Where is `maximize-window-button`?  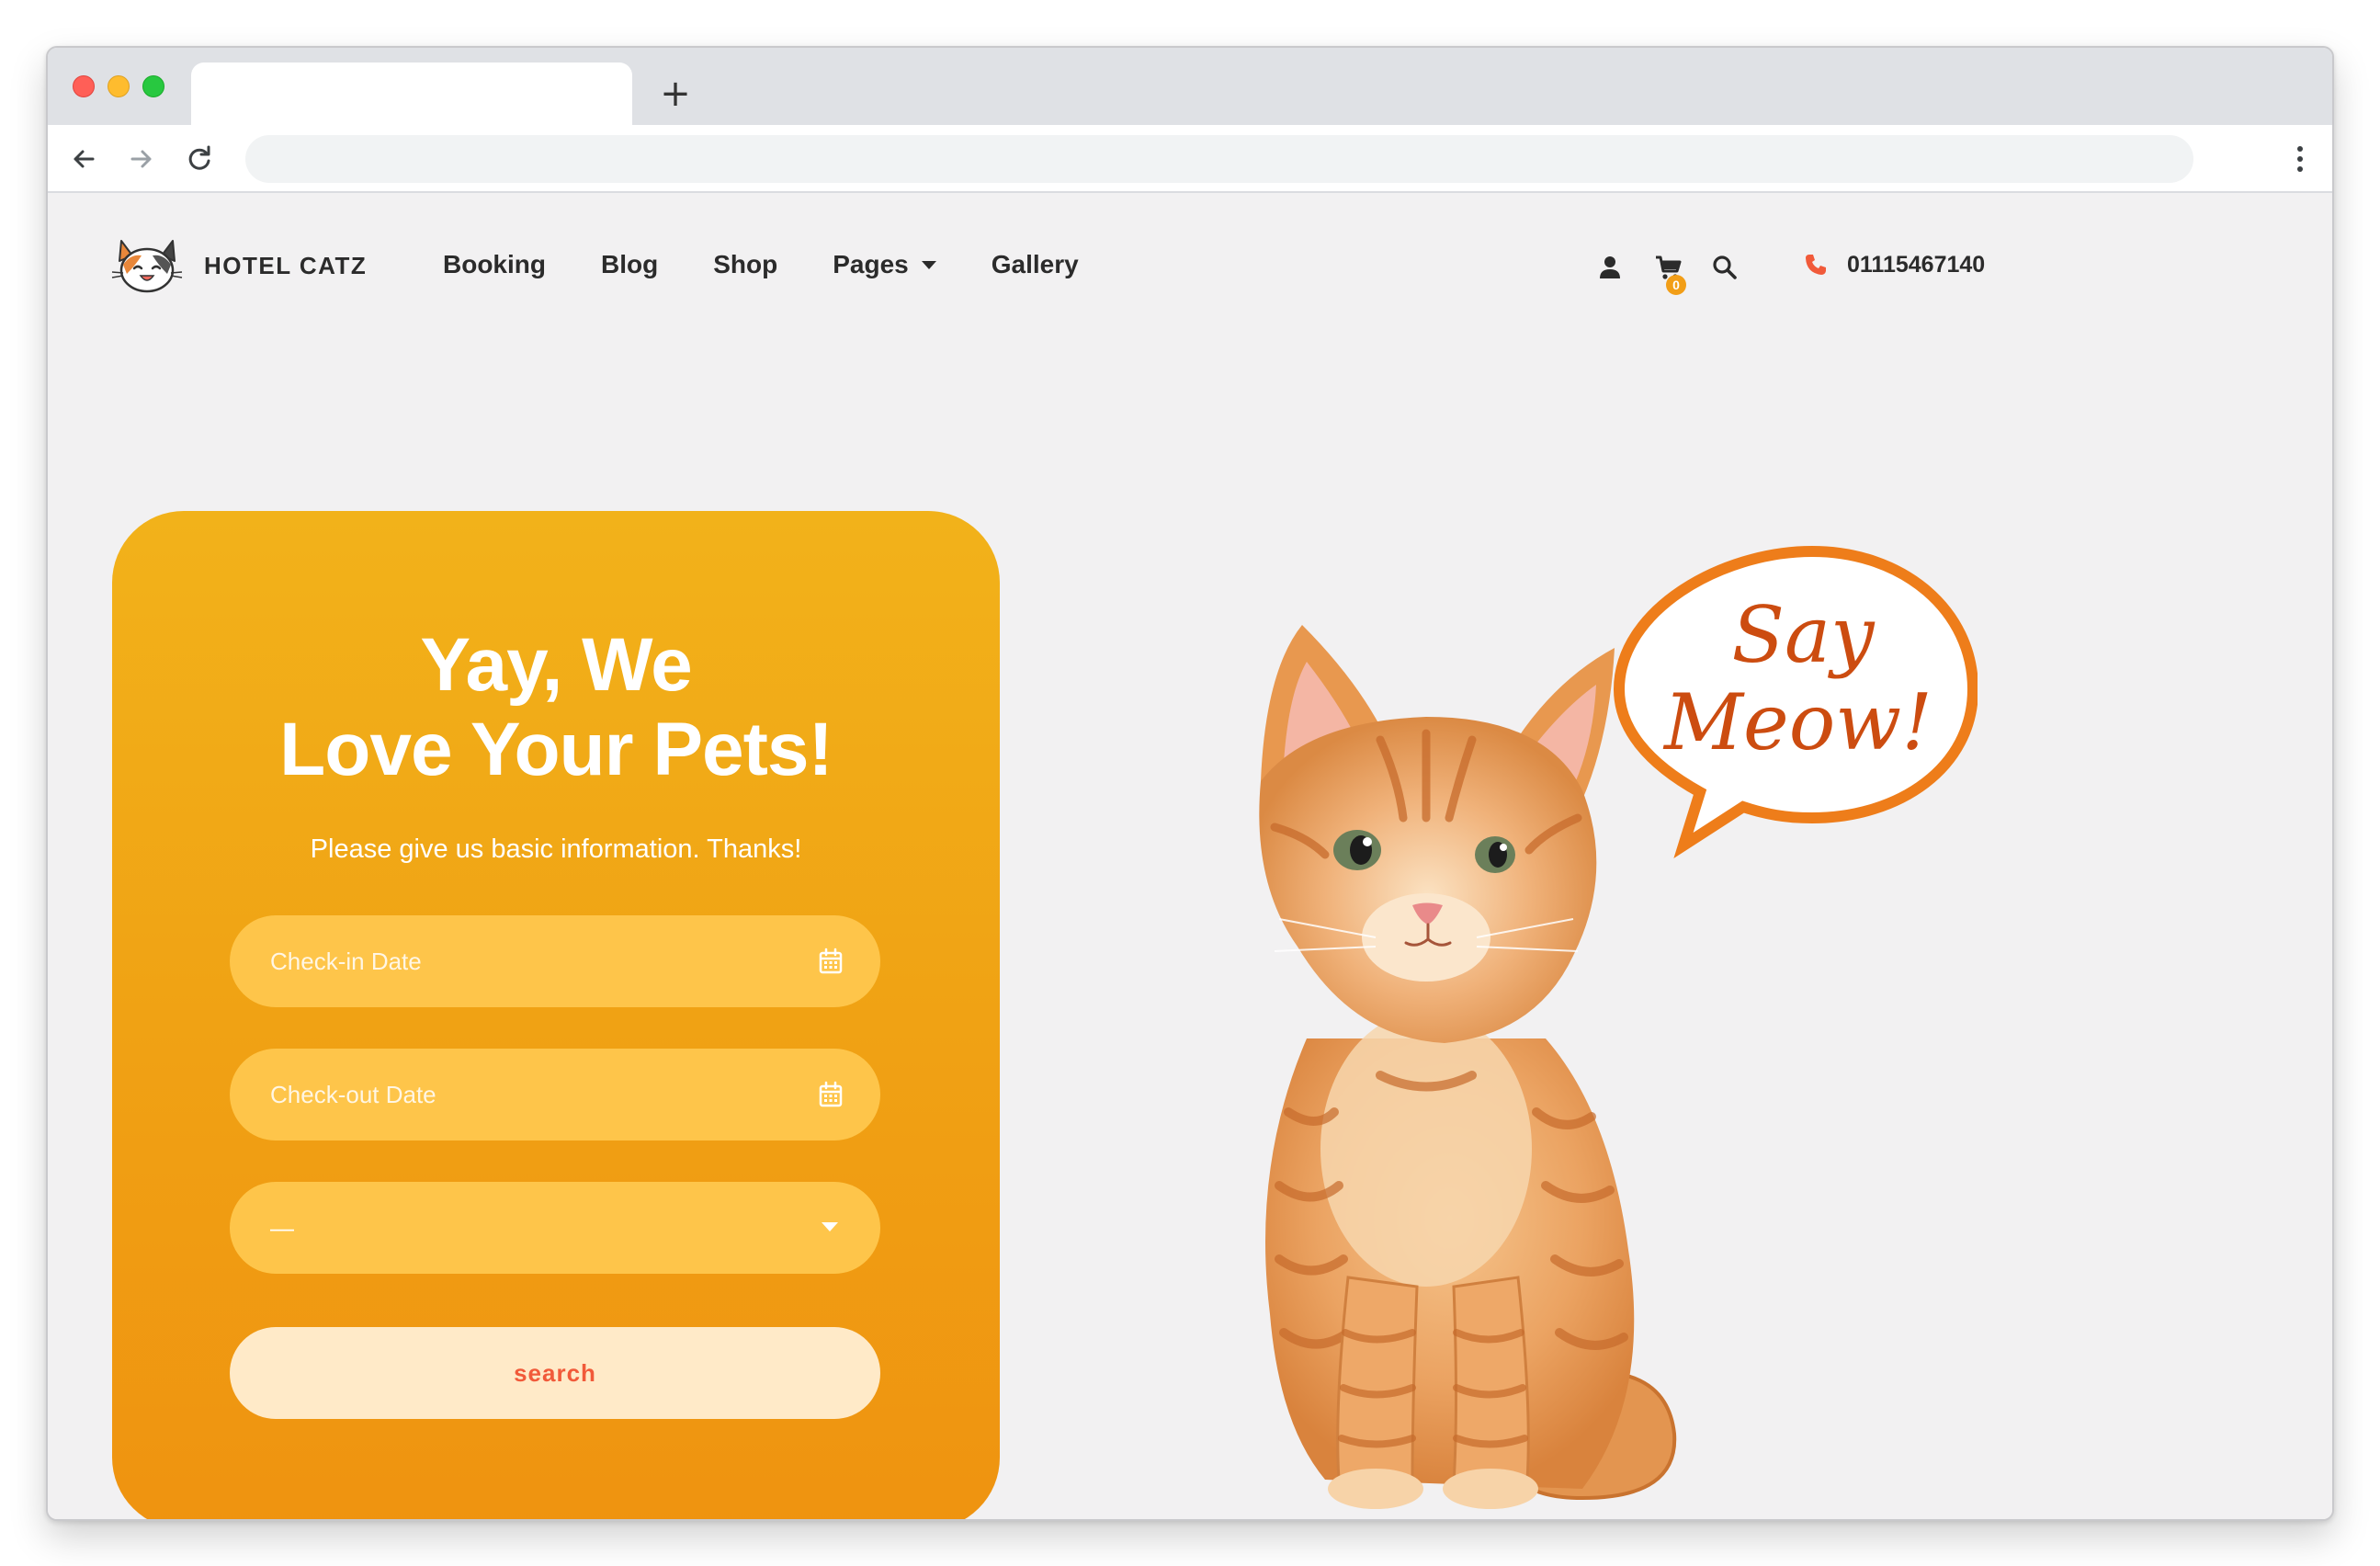 maximize-window-button is located at coordinates (153, 86).